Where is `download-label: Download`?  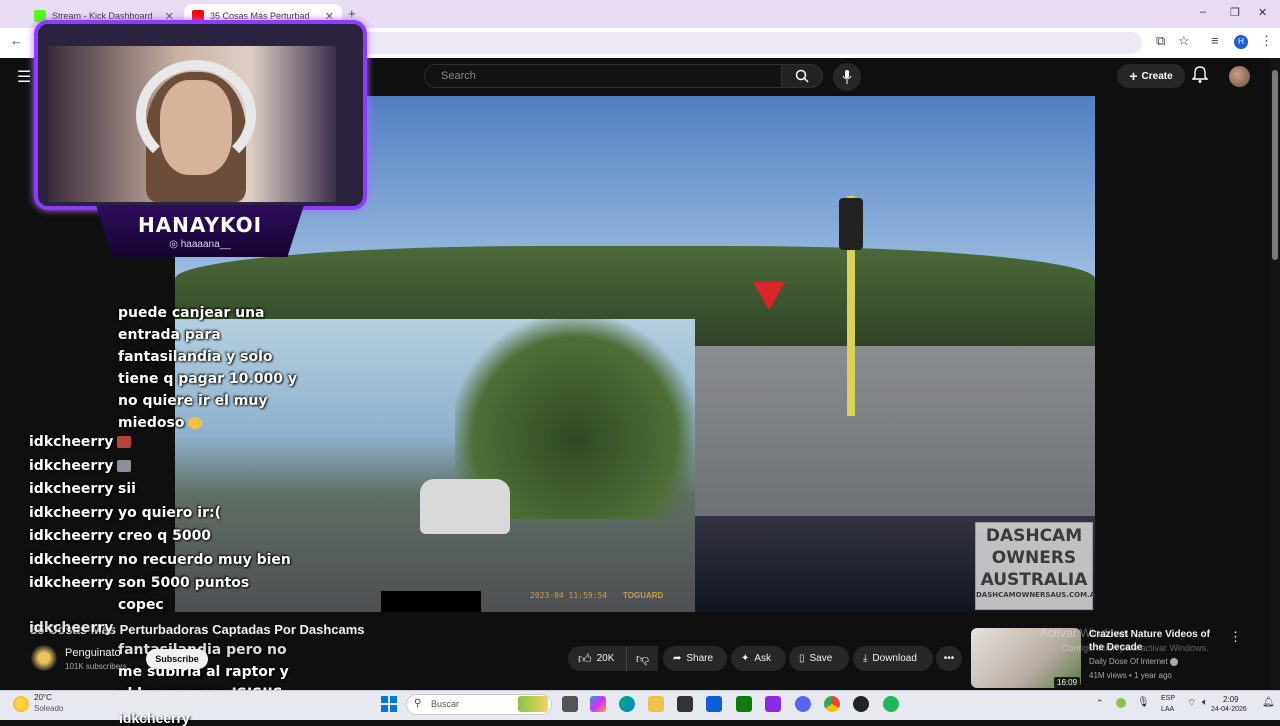
download-label: Download is located at coordinates (894, 658).